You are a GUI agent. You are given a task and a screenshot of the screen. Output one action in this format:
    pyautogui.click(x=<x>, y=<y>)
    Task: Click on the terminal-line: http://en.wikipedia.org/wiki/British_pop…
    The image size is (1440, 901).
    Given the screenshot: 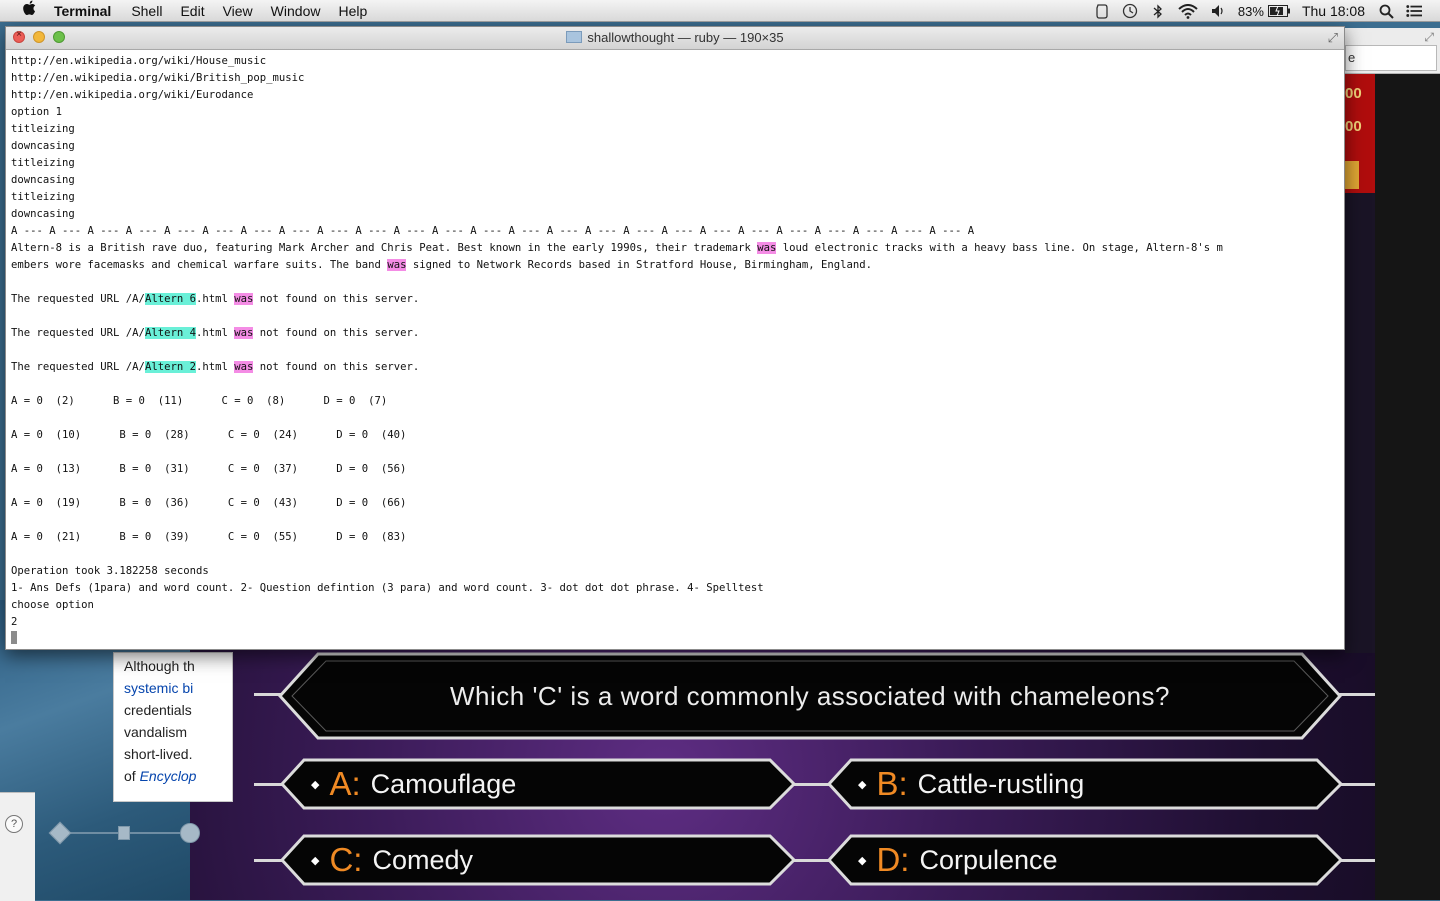 What is the action you would take?
    pyautogui.click(x=158, y=78)
    